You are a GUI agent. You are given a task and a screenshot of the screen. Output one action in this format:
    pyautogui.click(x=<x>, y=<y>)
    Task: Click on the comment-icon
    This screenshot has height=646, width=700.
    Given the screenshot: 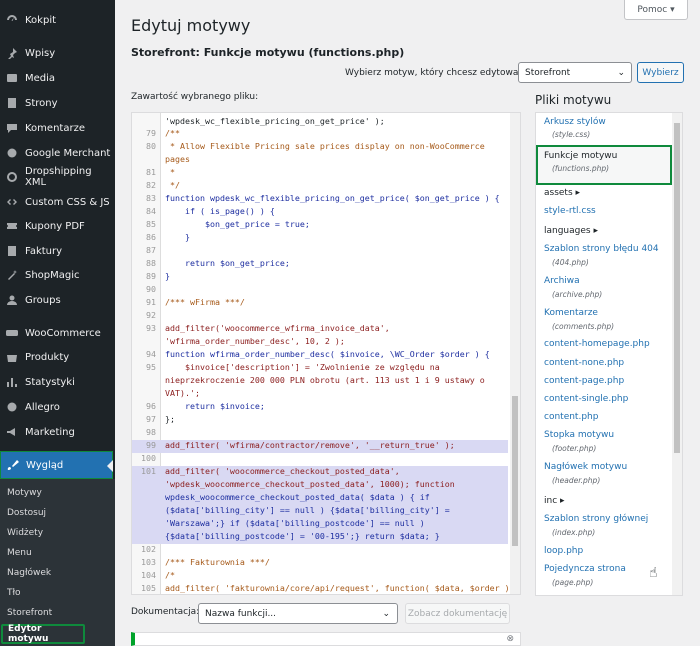 What is the action you would take?
    pyautogui.click(x=12, y=128)
    